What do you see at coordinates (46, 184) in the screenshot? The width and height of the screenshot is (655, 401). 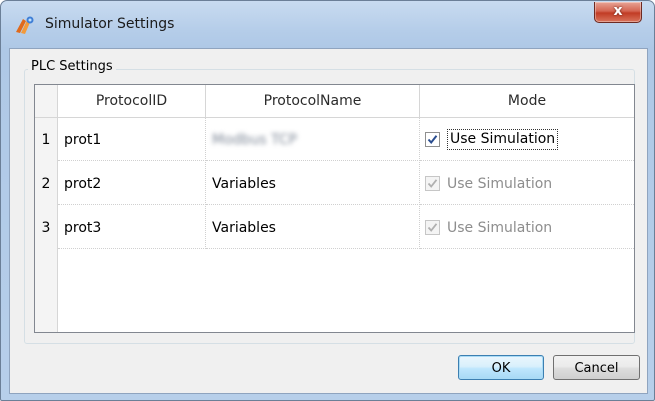 I see `row-number: 2` at bounding box center [46, 184].